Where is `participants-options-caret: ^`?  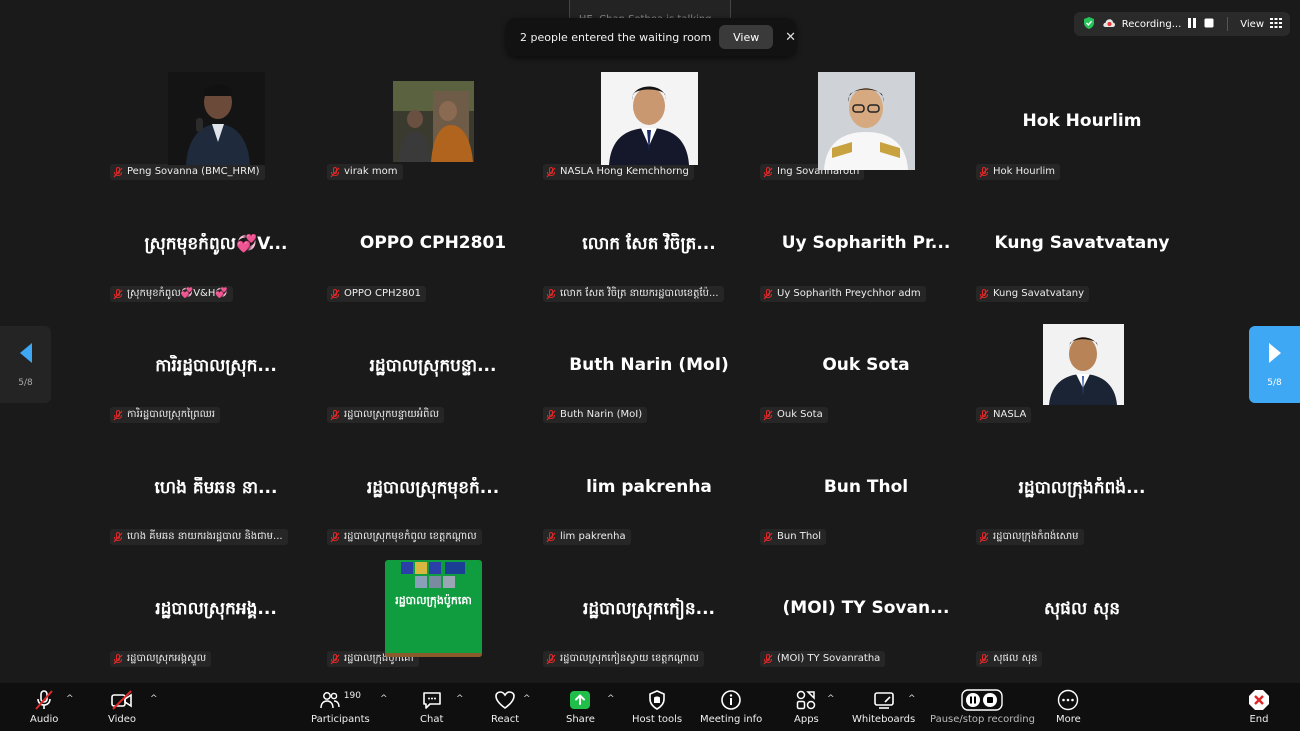 participants-options-caret: ^ is located at coordinates (384, 699).